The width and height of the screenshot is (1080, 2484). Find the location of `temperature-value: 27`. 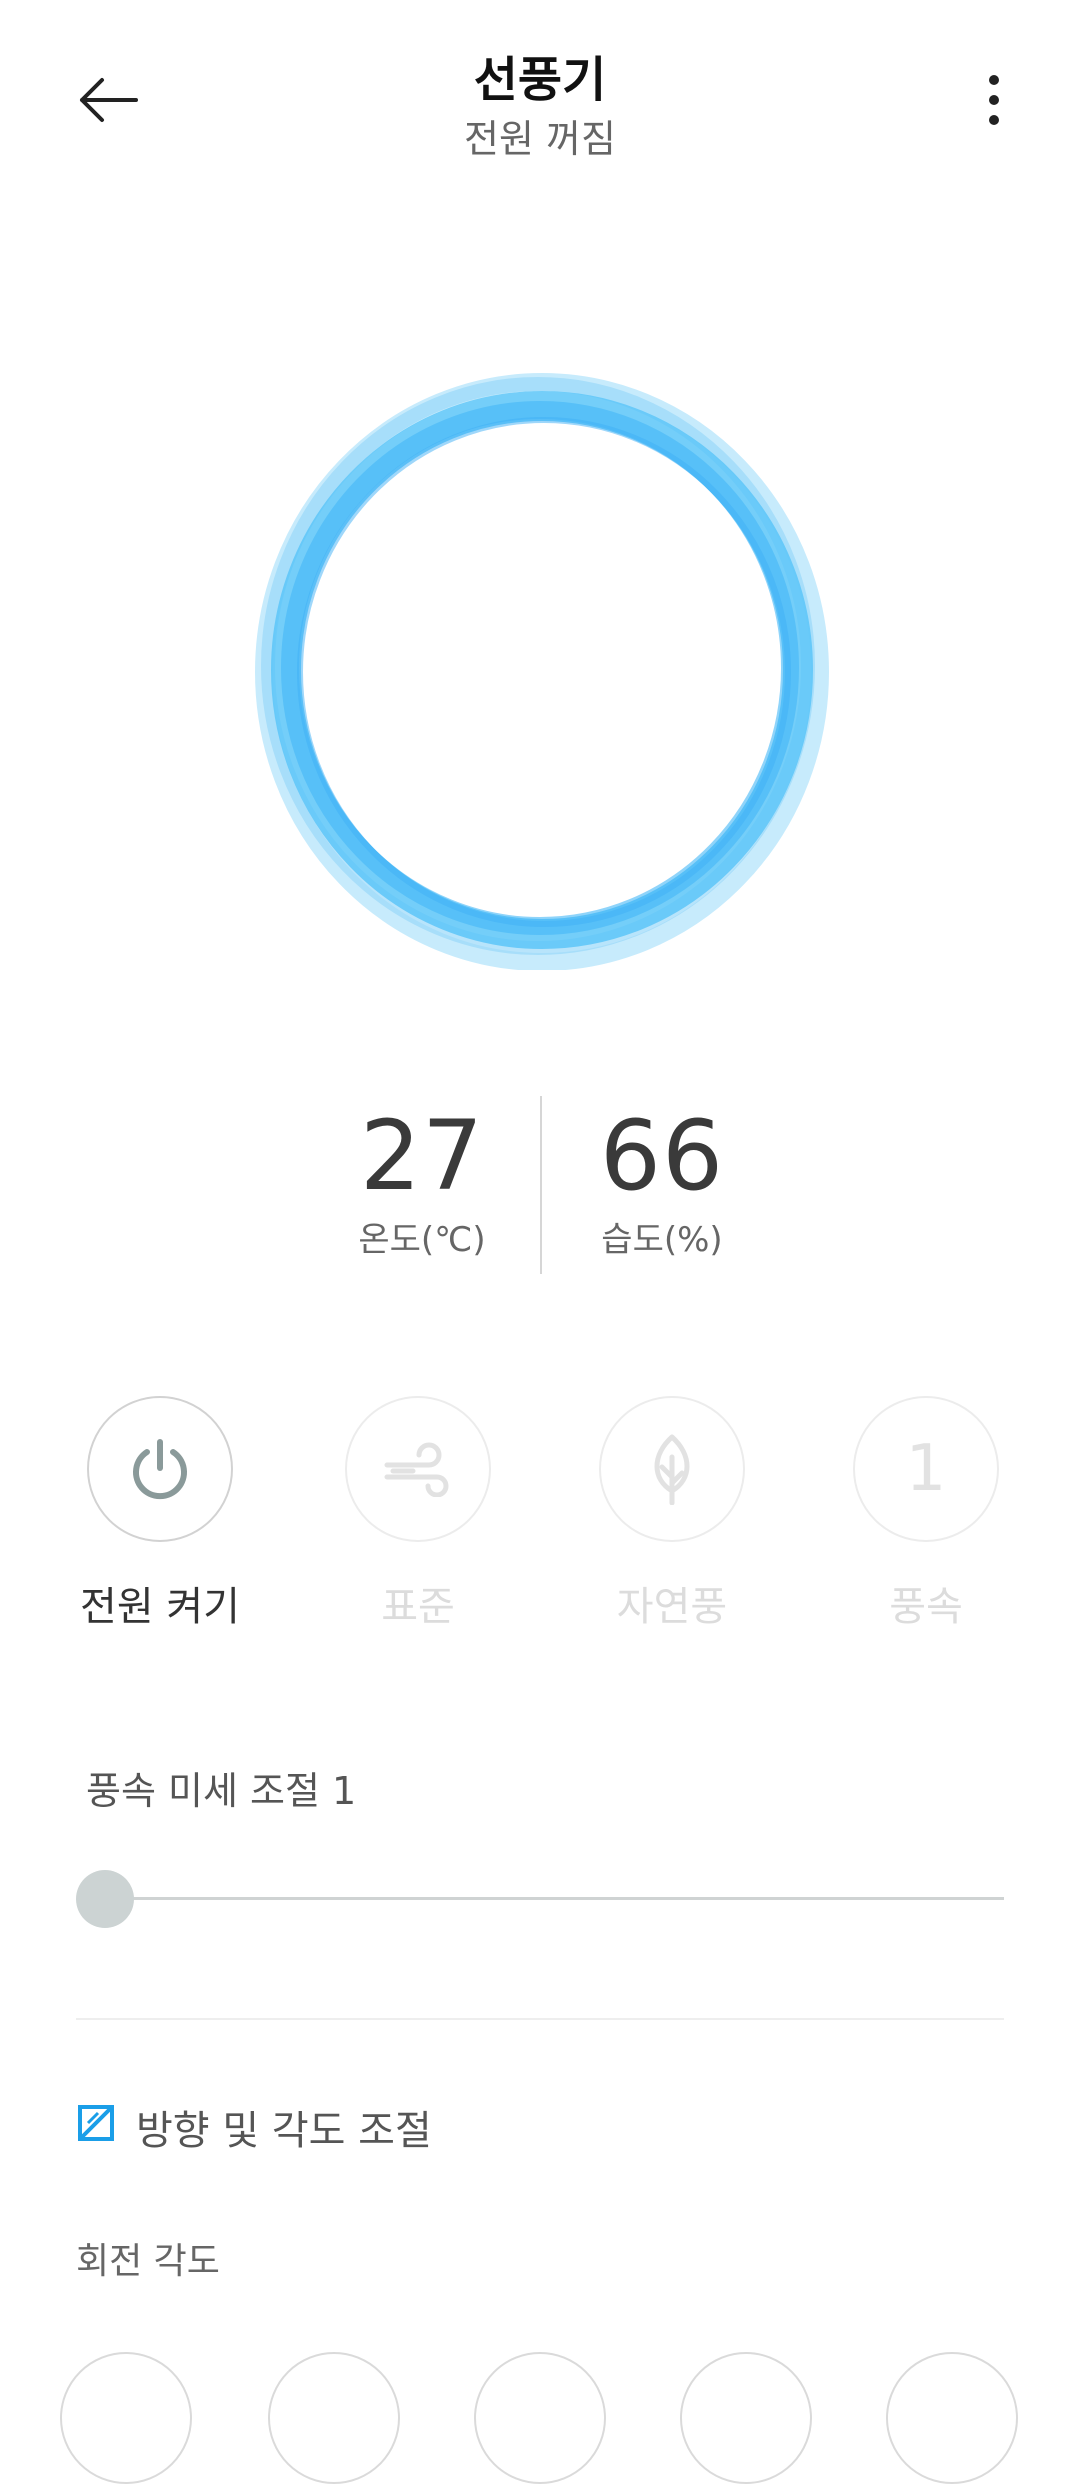

temperature-value: 27 is located at coordinates (422, 1156).